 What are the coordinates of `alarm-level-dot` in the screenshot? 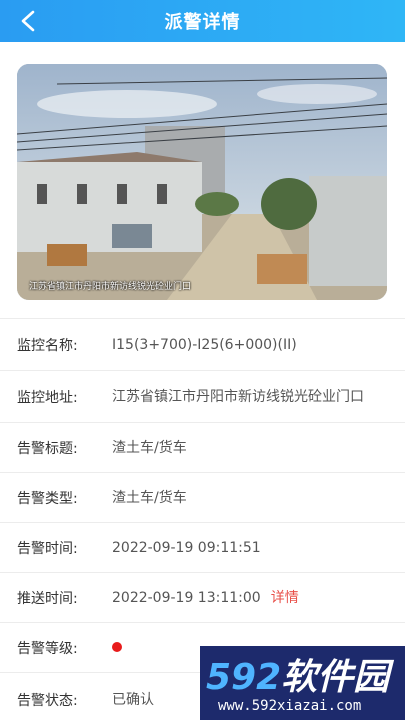 It's located at (117, 646).